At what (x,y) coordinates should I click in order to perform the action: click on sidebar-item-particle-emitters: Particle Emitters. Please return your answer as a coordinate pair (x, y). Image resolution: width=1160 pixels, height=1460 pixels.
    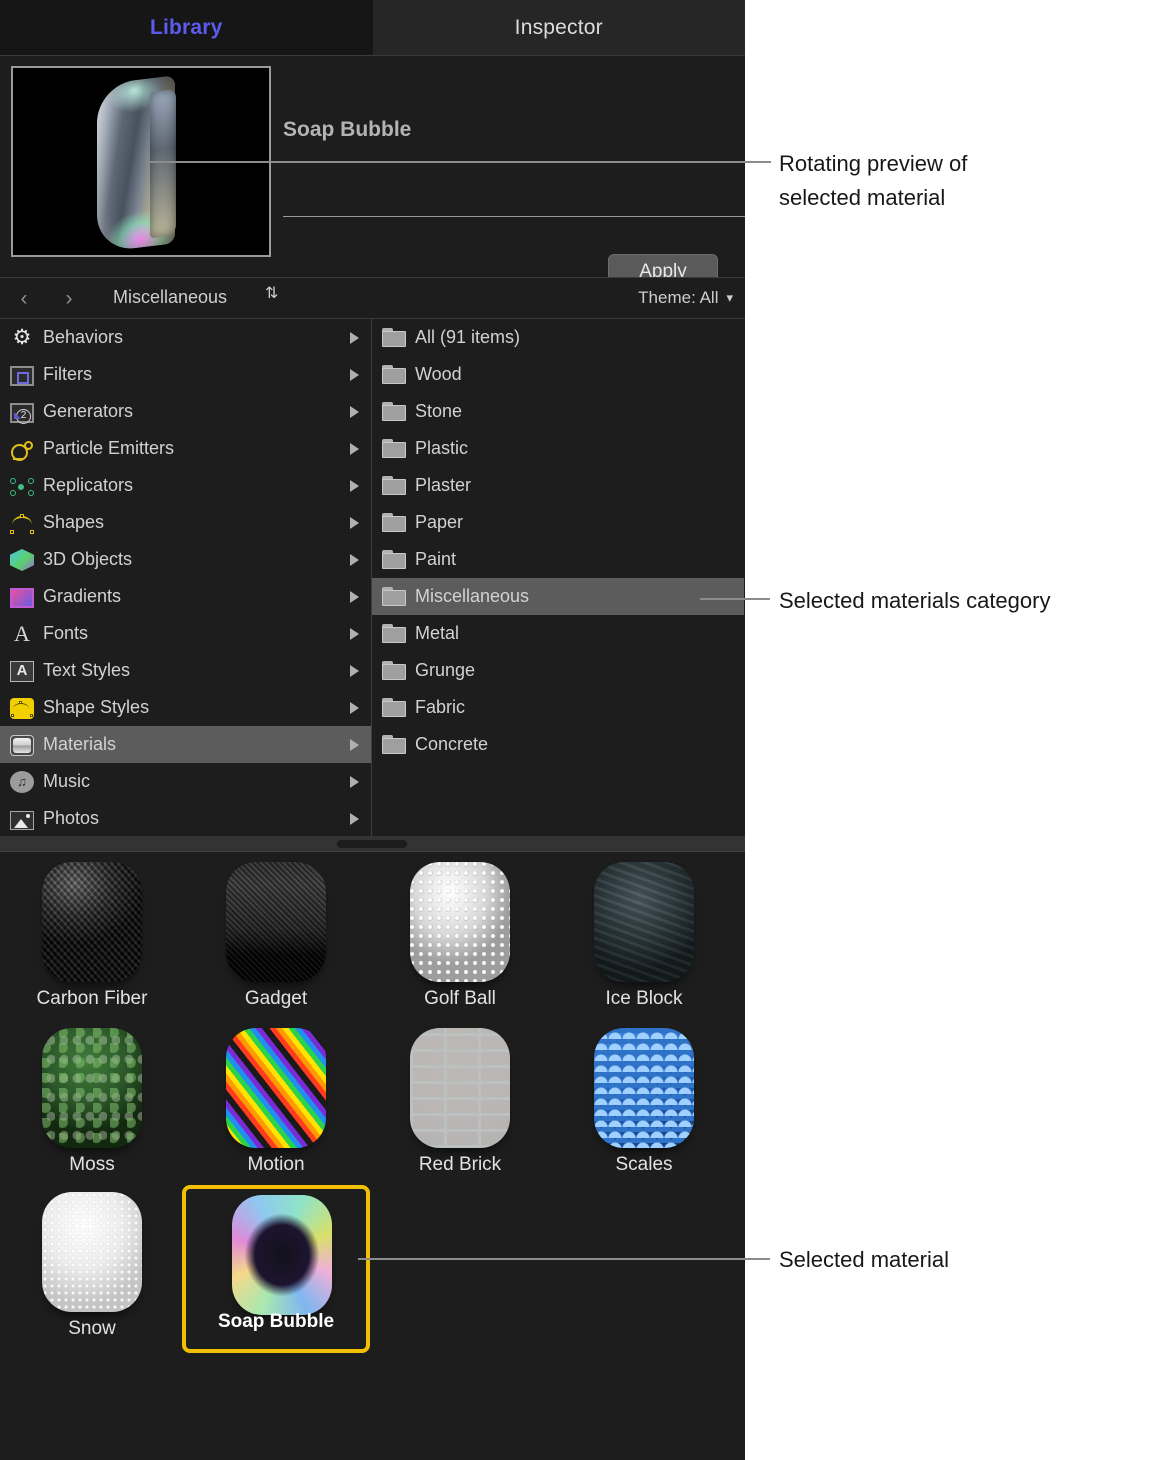
    Looking at the image, I should click on (185, 448).